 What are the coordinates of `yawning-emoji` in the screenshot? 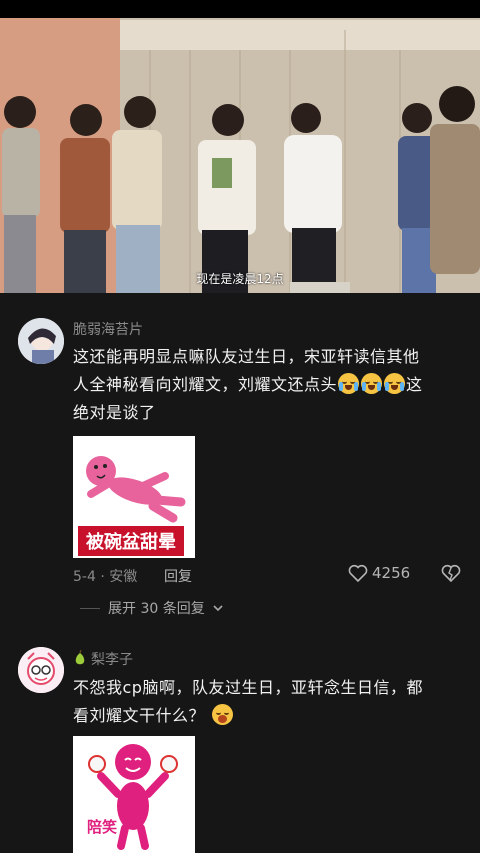 It's located at (222, 714).